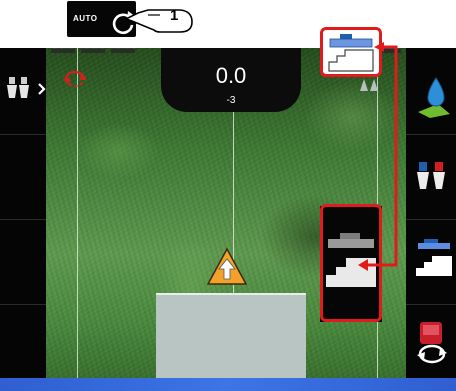 The image size is (456, 391). I want to click on gray-nozzle-pair-icon, so click(369, 85).